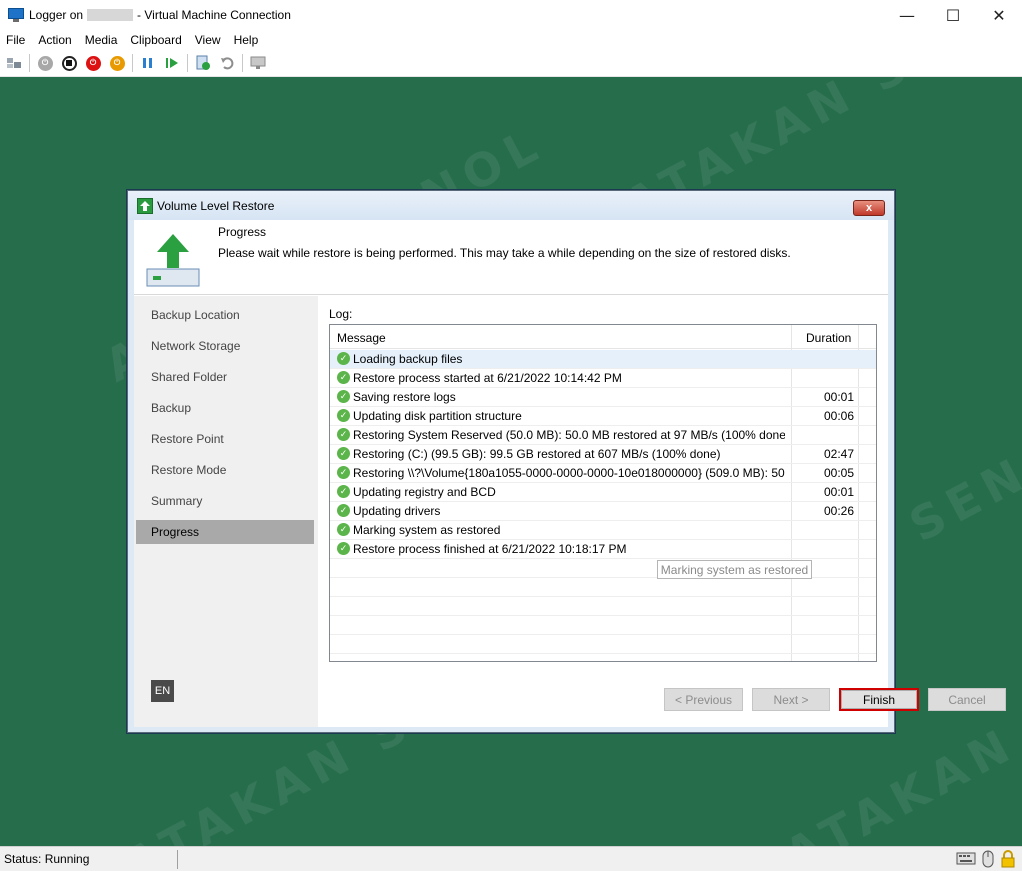 Image resolution: width=1022 pixels, height=871 pixels. I want to click on tooltip: Marking system as restored, so click(734, 569).